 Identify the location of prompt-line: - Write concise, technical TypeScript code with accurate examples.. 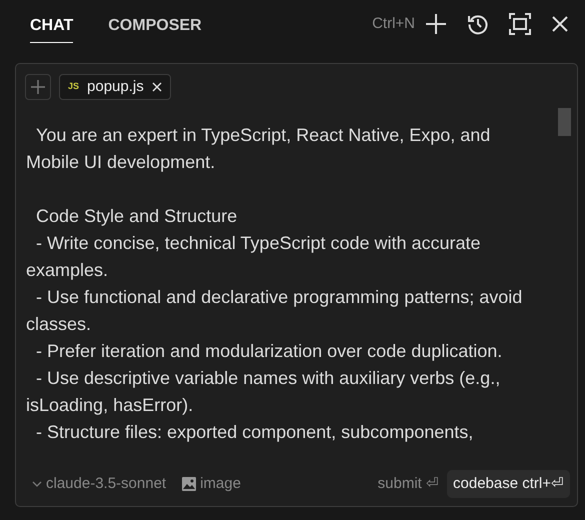
(254, 257).